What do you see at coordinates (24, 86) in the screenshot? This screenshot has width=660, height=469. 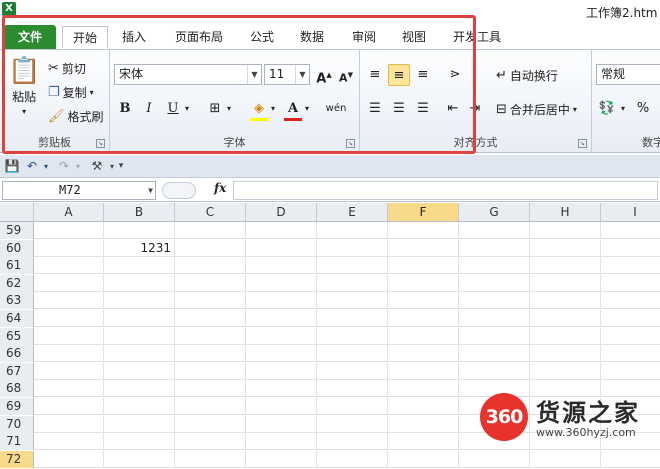 I see `paste-button: 📋 粘贴 ▾` at bounding box center [24, 86].